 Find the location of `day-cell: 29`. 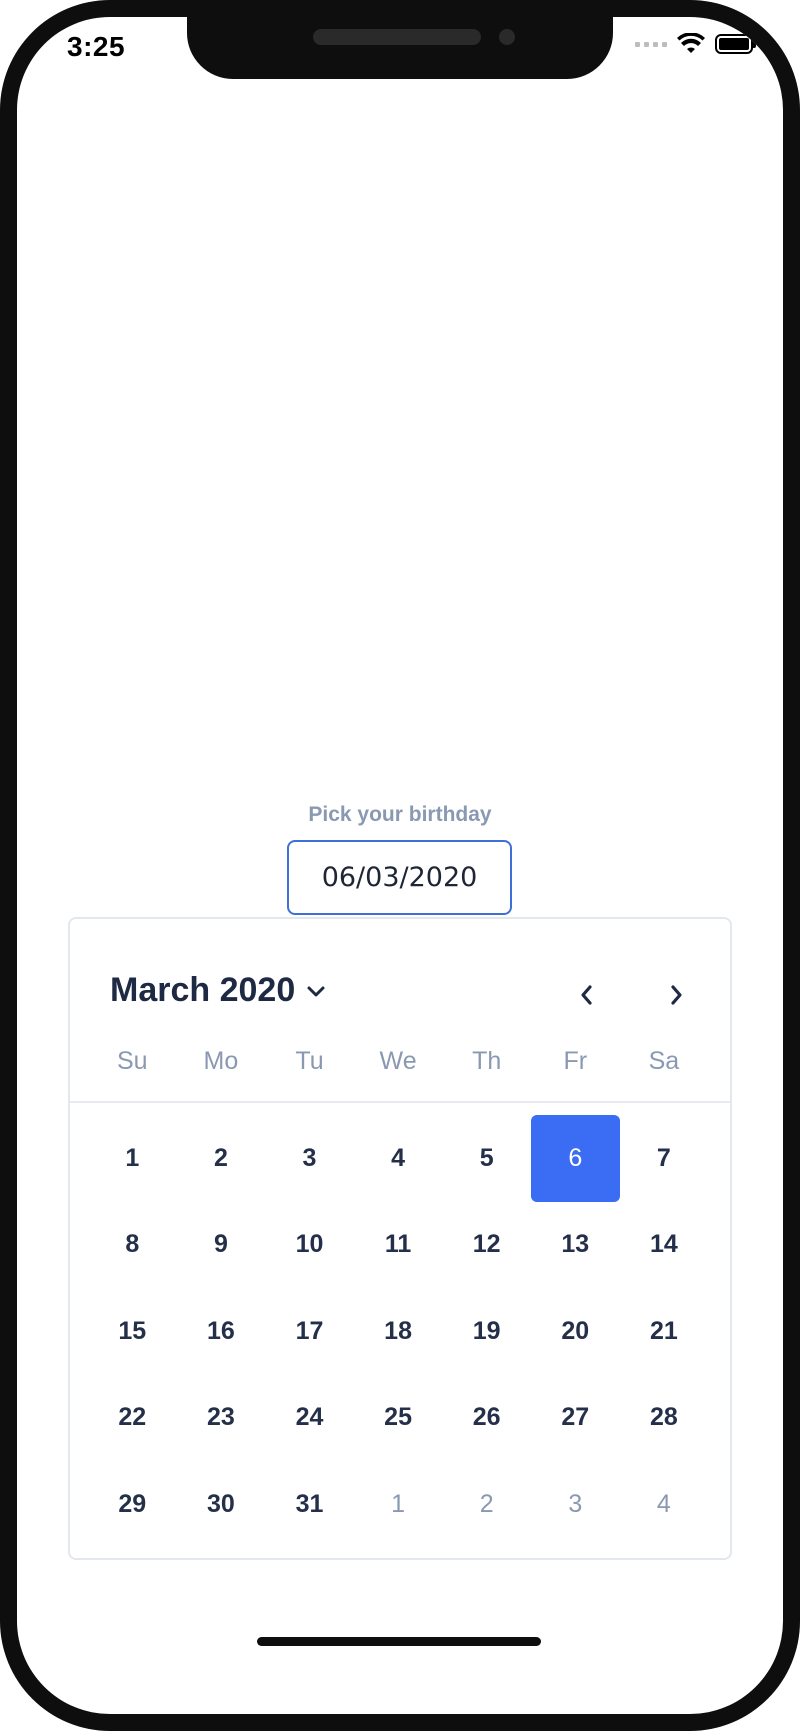

day-cell: 29 is located at coordinates (132, 1504).